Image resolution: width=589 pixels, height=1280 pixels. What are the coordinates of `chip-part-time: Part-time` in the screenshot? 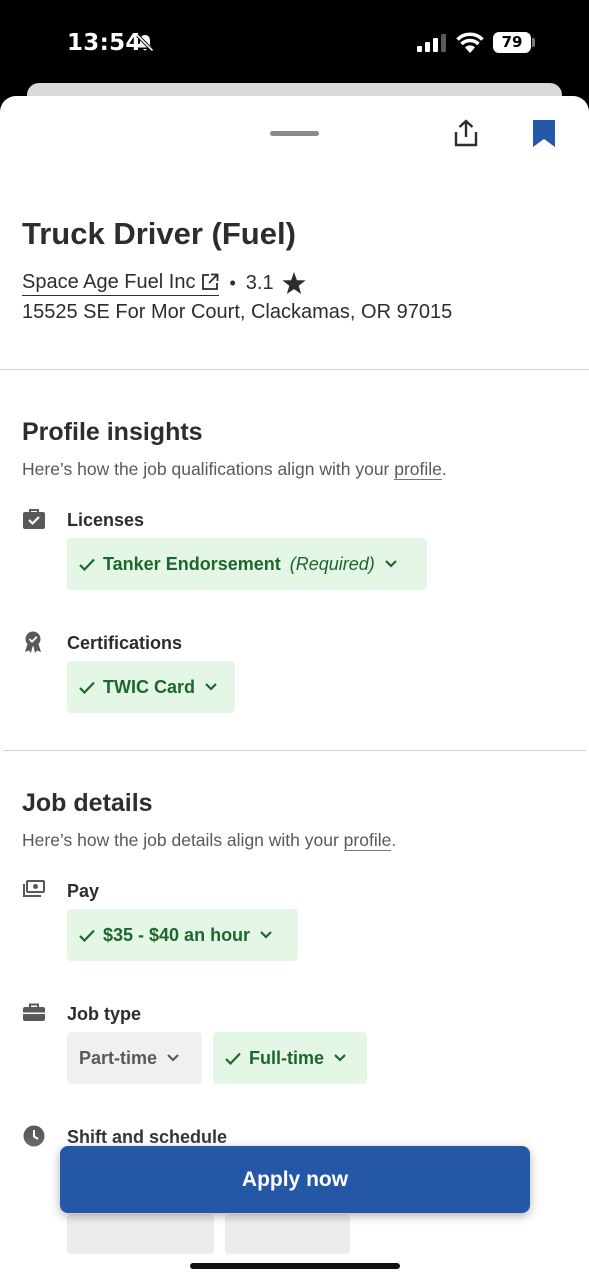 It's located at (134, 1058).